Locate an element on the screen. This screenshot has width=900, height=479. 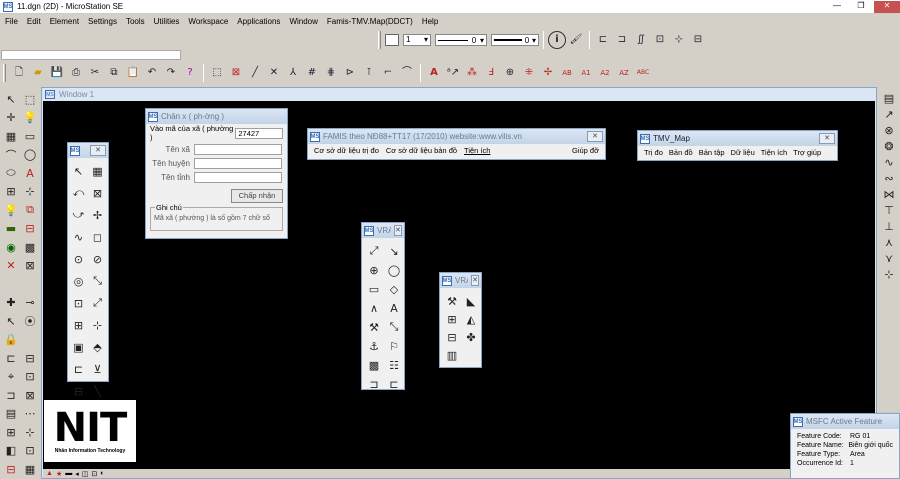
famis-menu-survey: Cơ sở dữ liệu trị đo is located at coordinates (346, 150).